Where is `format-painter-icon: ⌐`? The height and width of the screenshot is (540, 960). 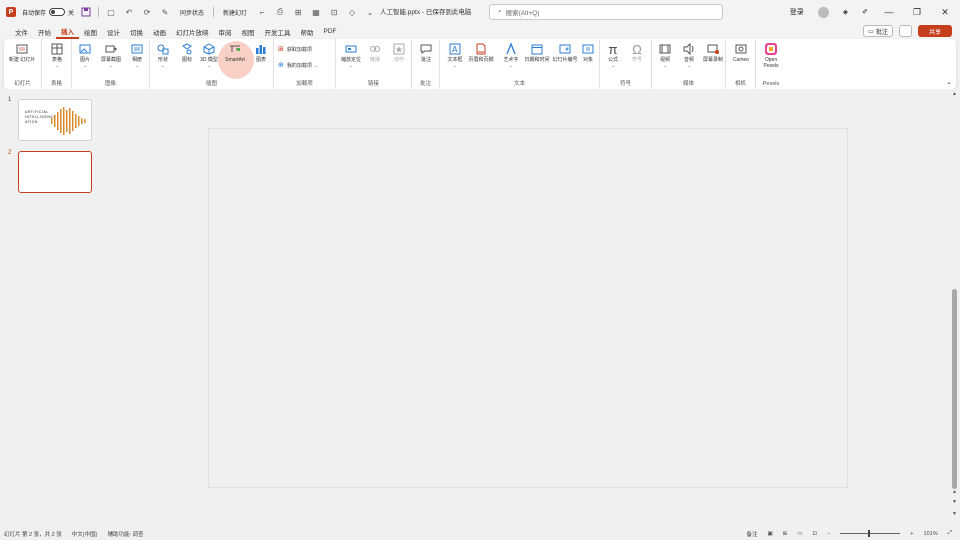 format-painter-icon: ⌐ is located at coordinates (262, 12).